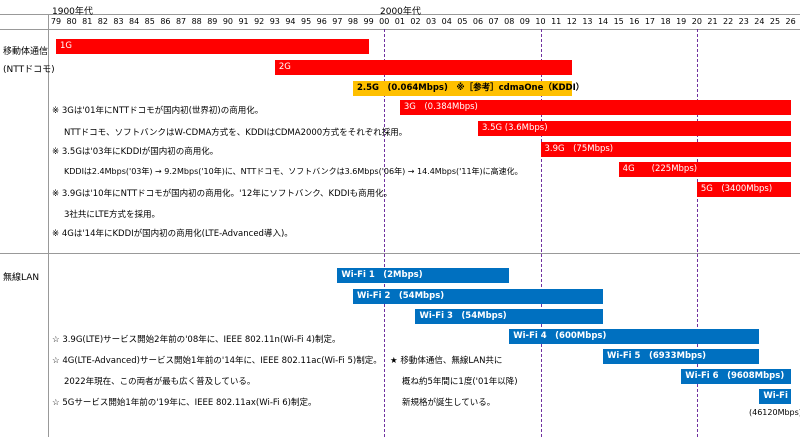 This screenshot has height=437, width=800. I want to click on year-tick-label: 85, so click(149, 21).